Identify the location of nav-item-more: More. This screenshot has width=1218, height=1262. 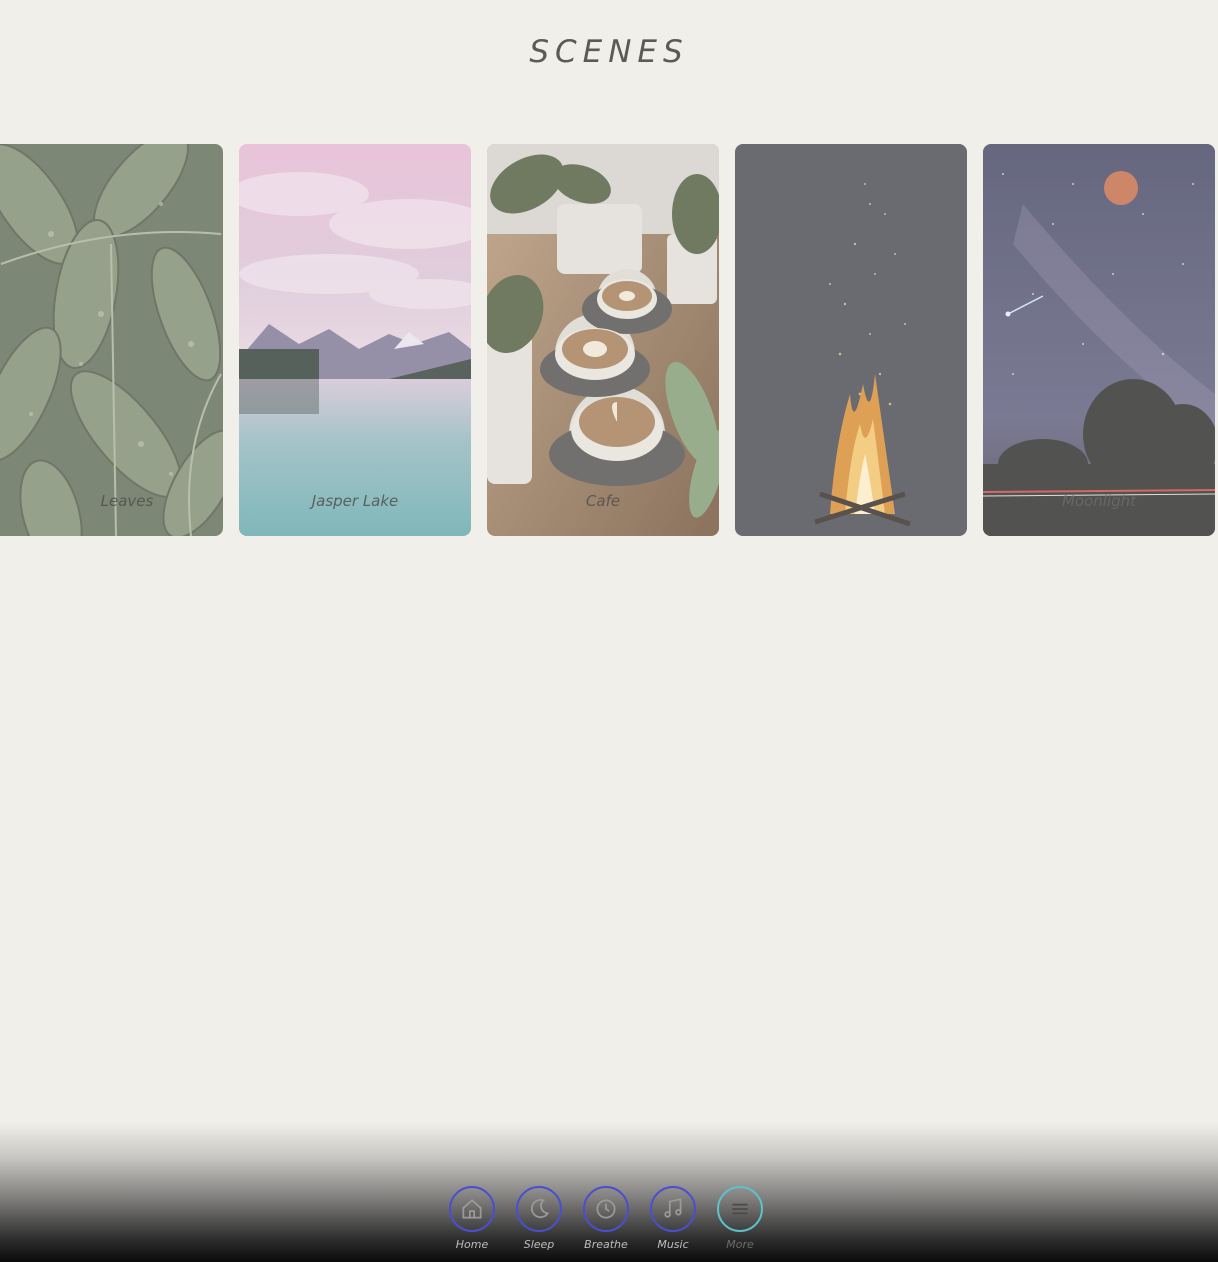
(740, 1218).